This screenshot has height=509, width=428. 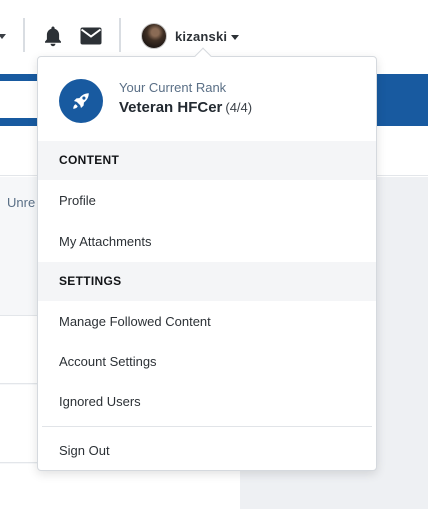 I want to click on menu-item-ignored-users: Ignored Users, so click(x=207, y=402).